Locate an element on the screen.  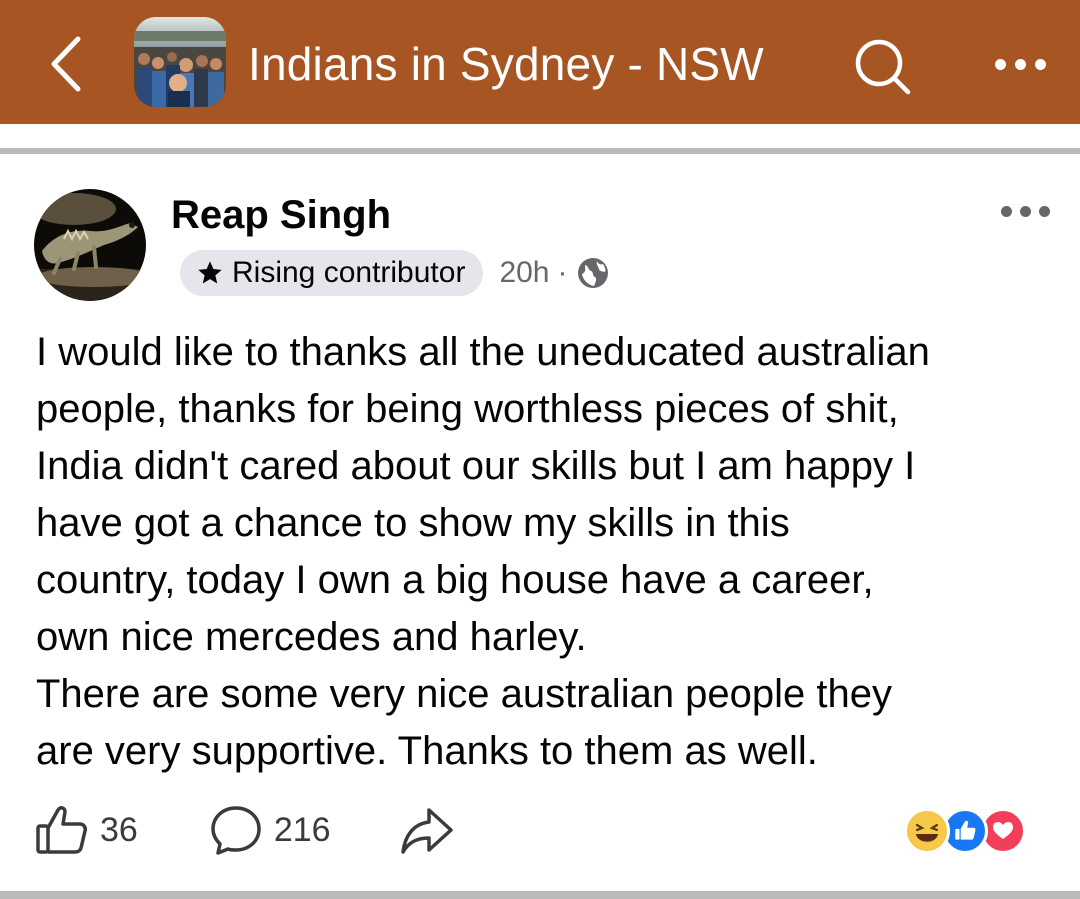
share-button is located at coordinates (427, 830).